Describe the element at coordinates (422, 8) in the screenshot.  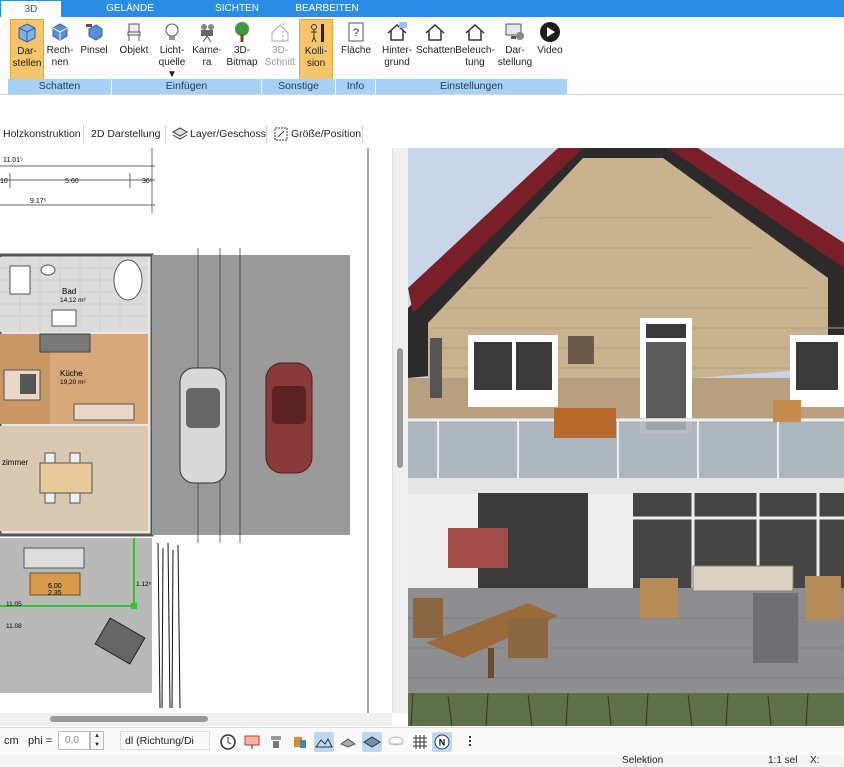
I see `ribbon-tab-bar: 3D GELÄNDE SICHTEN BEARBEITEN` at that location.